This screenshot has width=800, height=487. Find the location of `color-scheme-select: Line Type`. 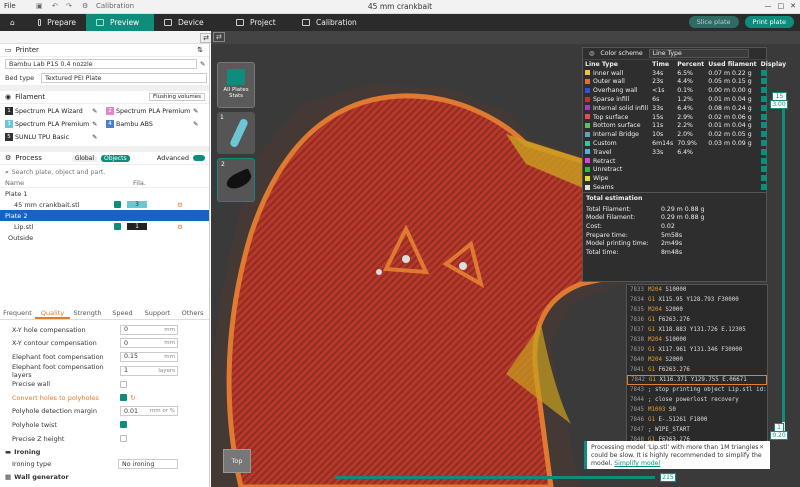

color-scheme-select: Line Type is located at coordinates (698, 53).